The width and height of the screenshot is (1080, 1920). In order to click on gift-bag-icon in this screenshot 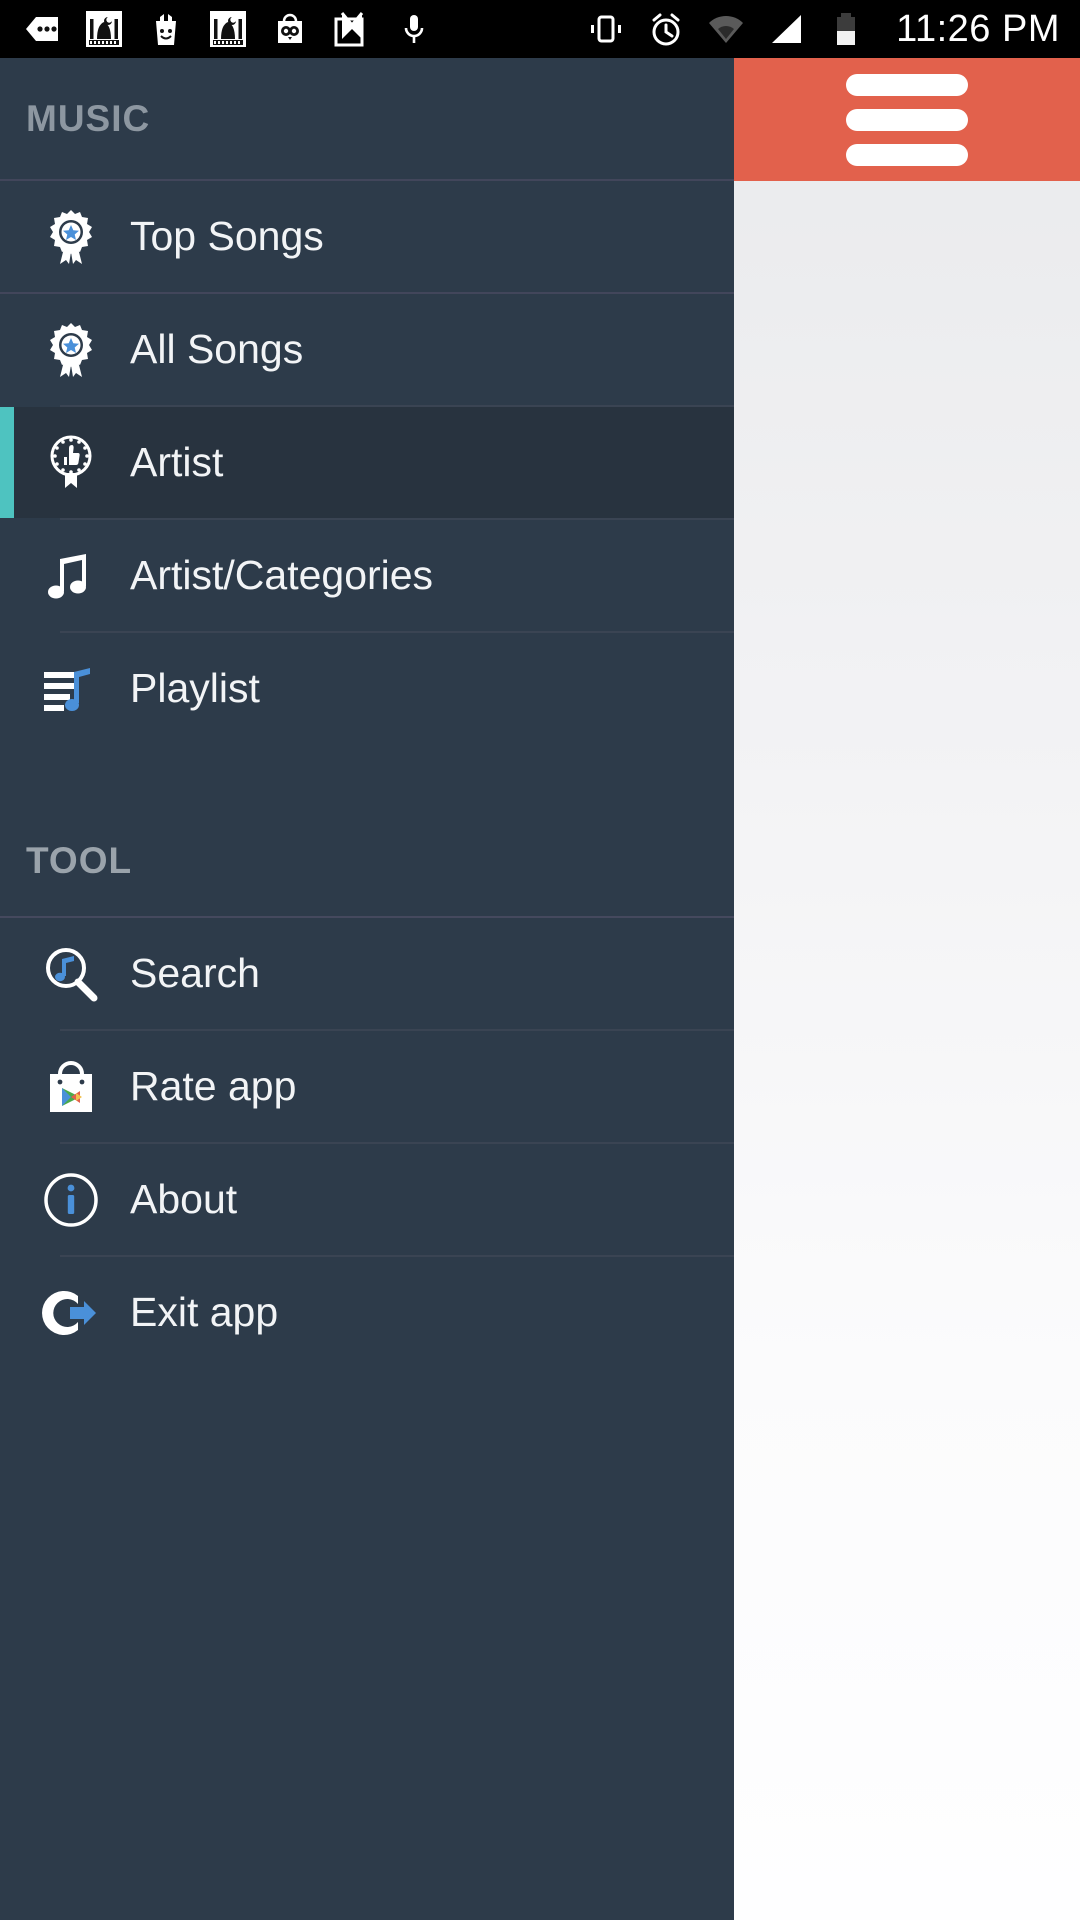, I will do `click(166, 29)`.